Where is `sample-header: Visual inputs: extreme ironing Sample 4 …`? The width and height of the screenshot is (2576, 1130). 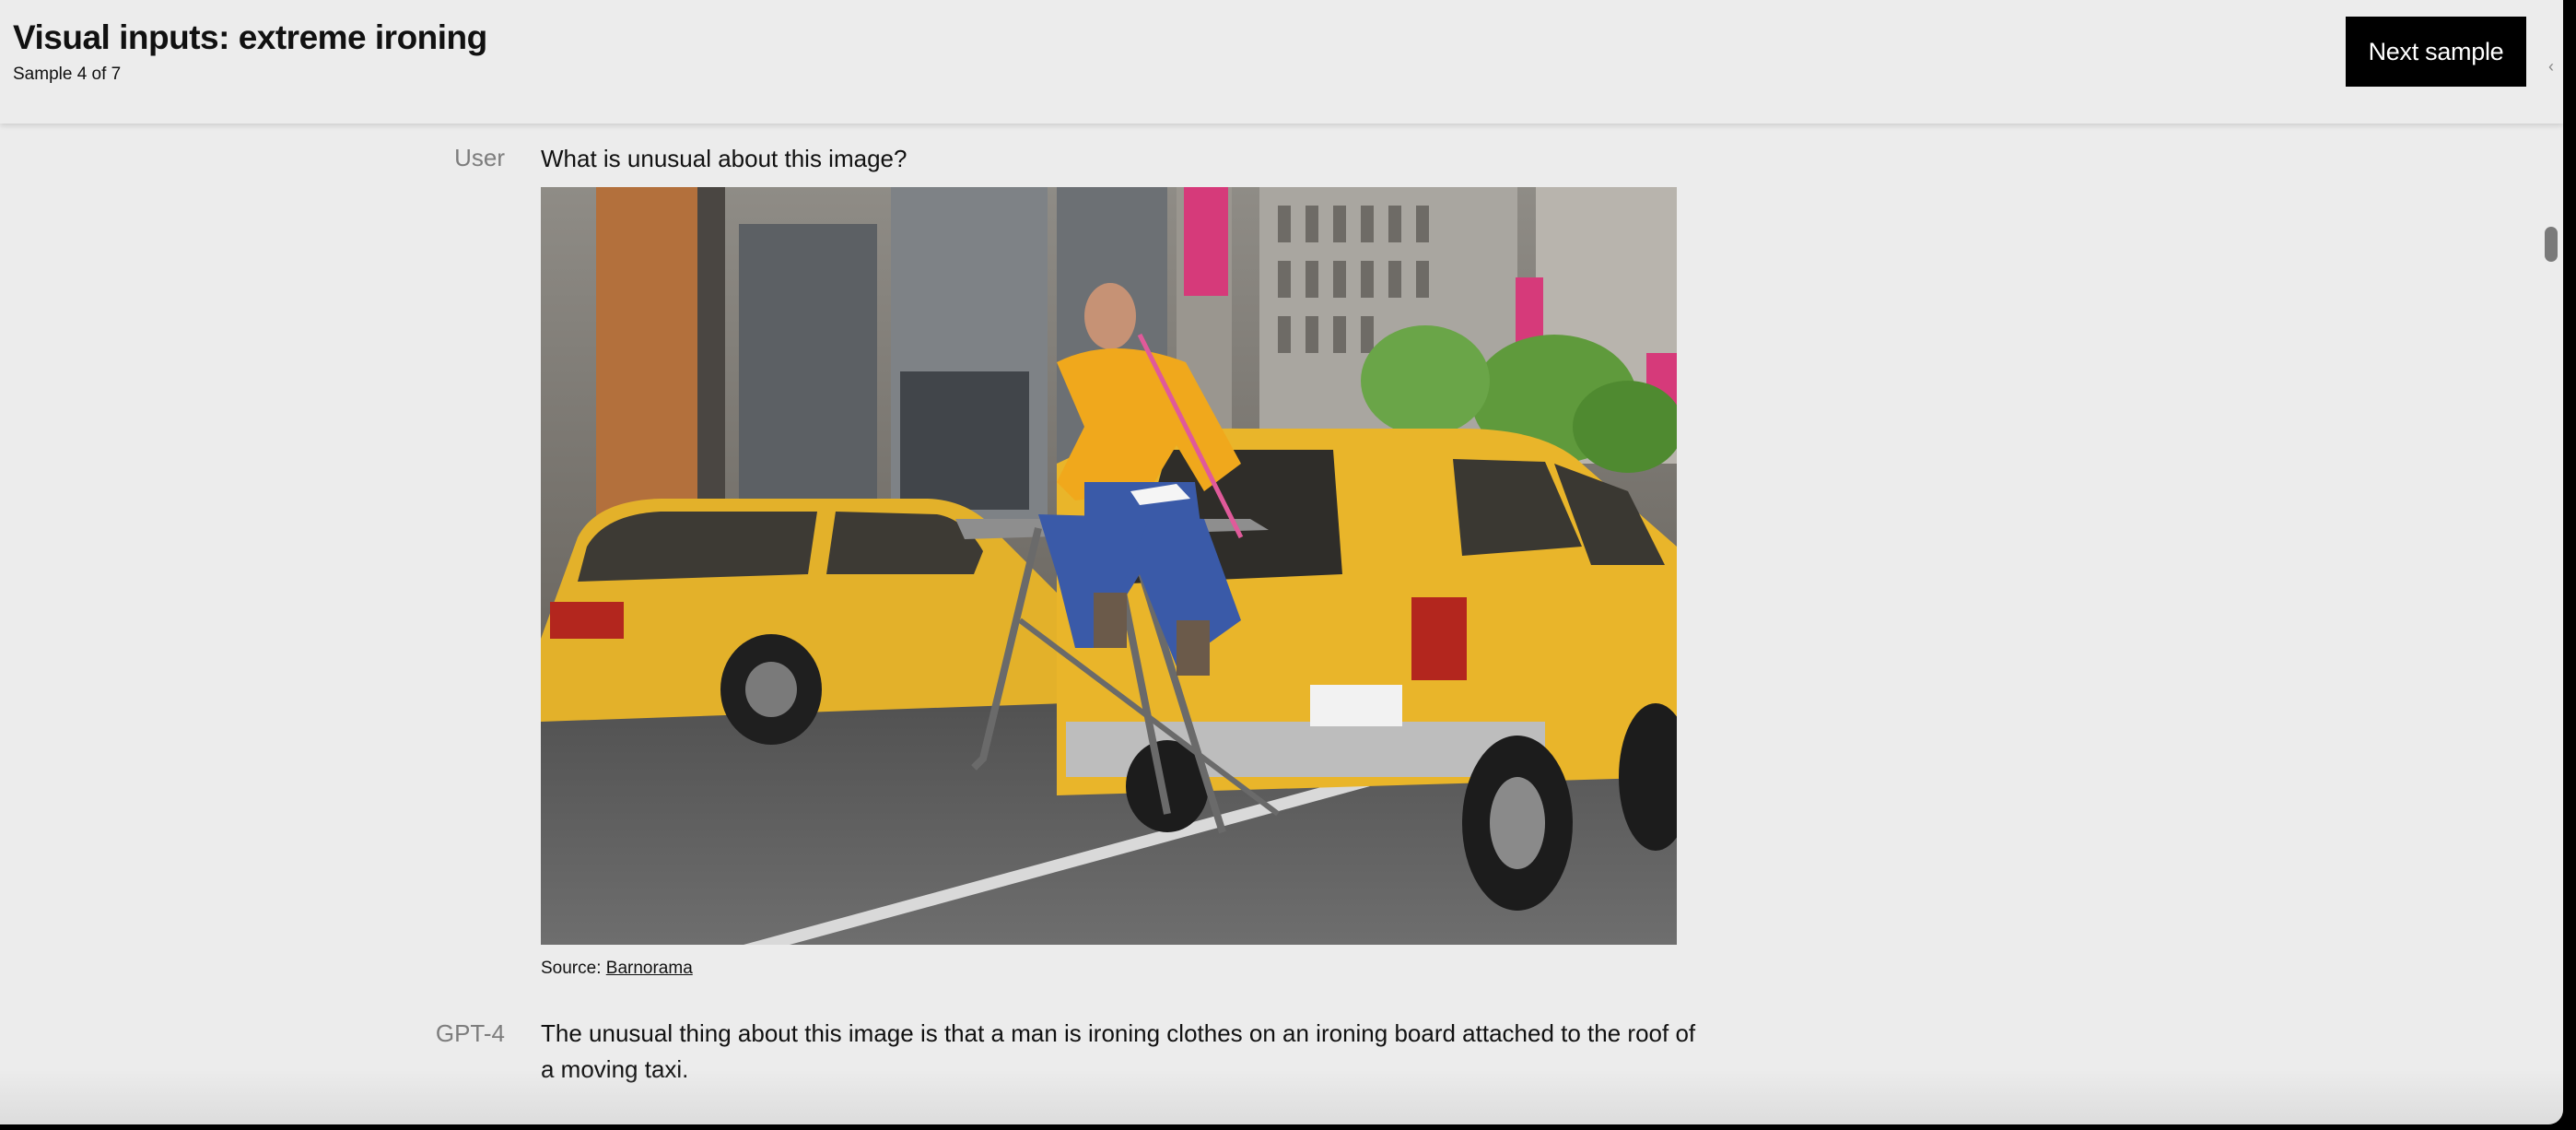 sample-header: Visual inputs: extreme ironing Sample 4 … is located at coordinates (1281, 62).